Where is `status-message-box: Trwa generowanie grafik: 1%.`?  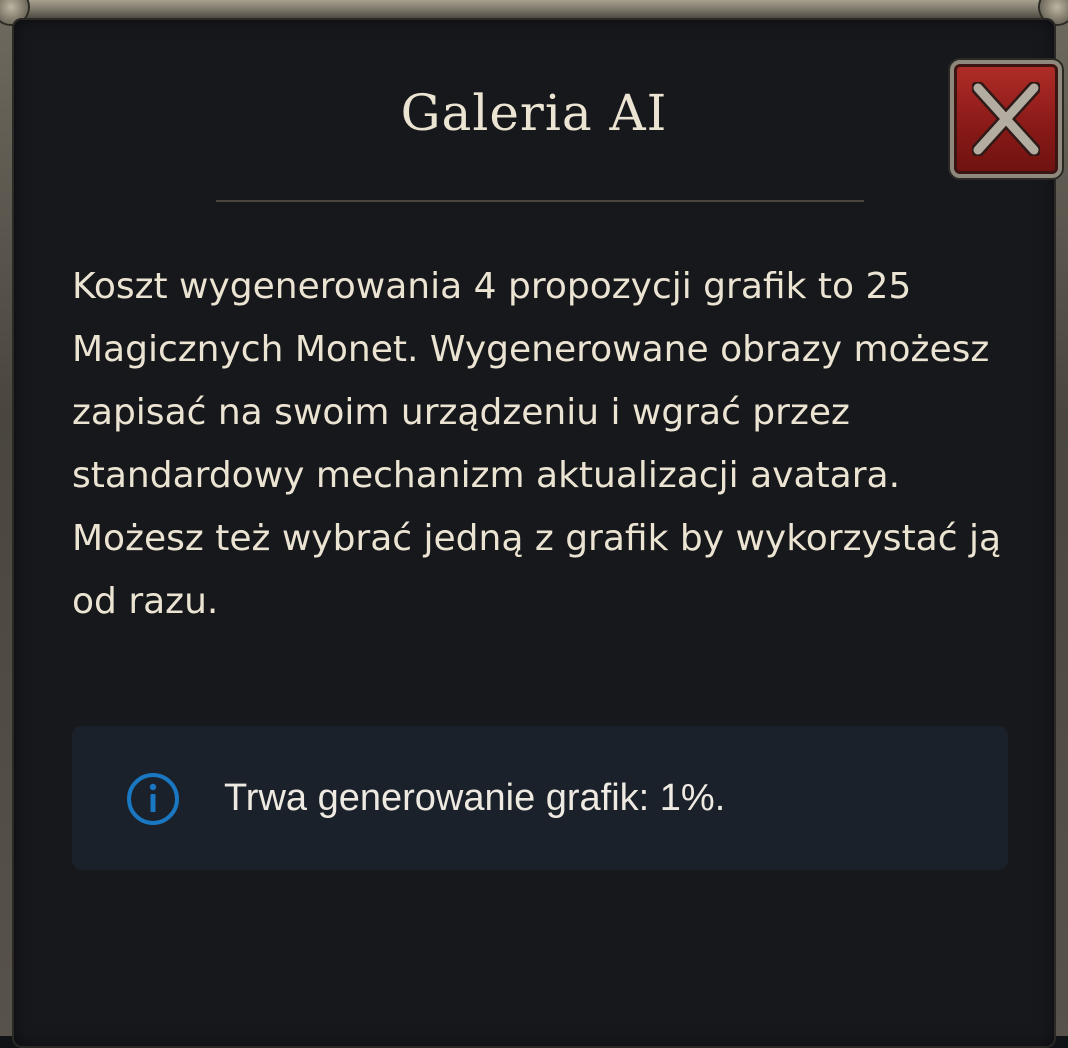 status-message-box: Trwa generowanie grafik: 1%. is located at coordinates (540, 798).